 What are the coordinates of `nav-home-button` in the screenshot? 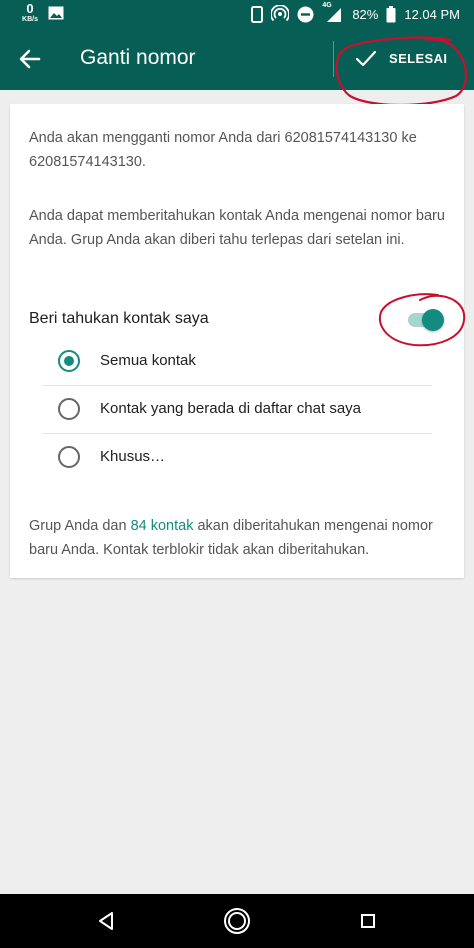 It's located at (237, 921).